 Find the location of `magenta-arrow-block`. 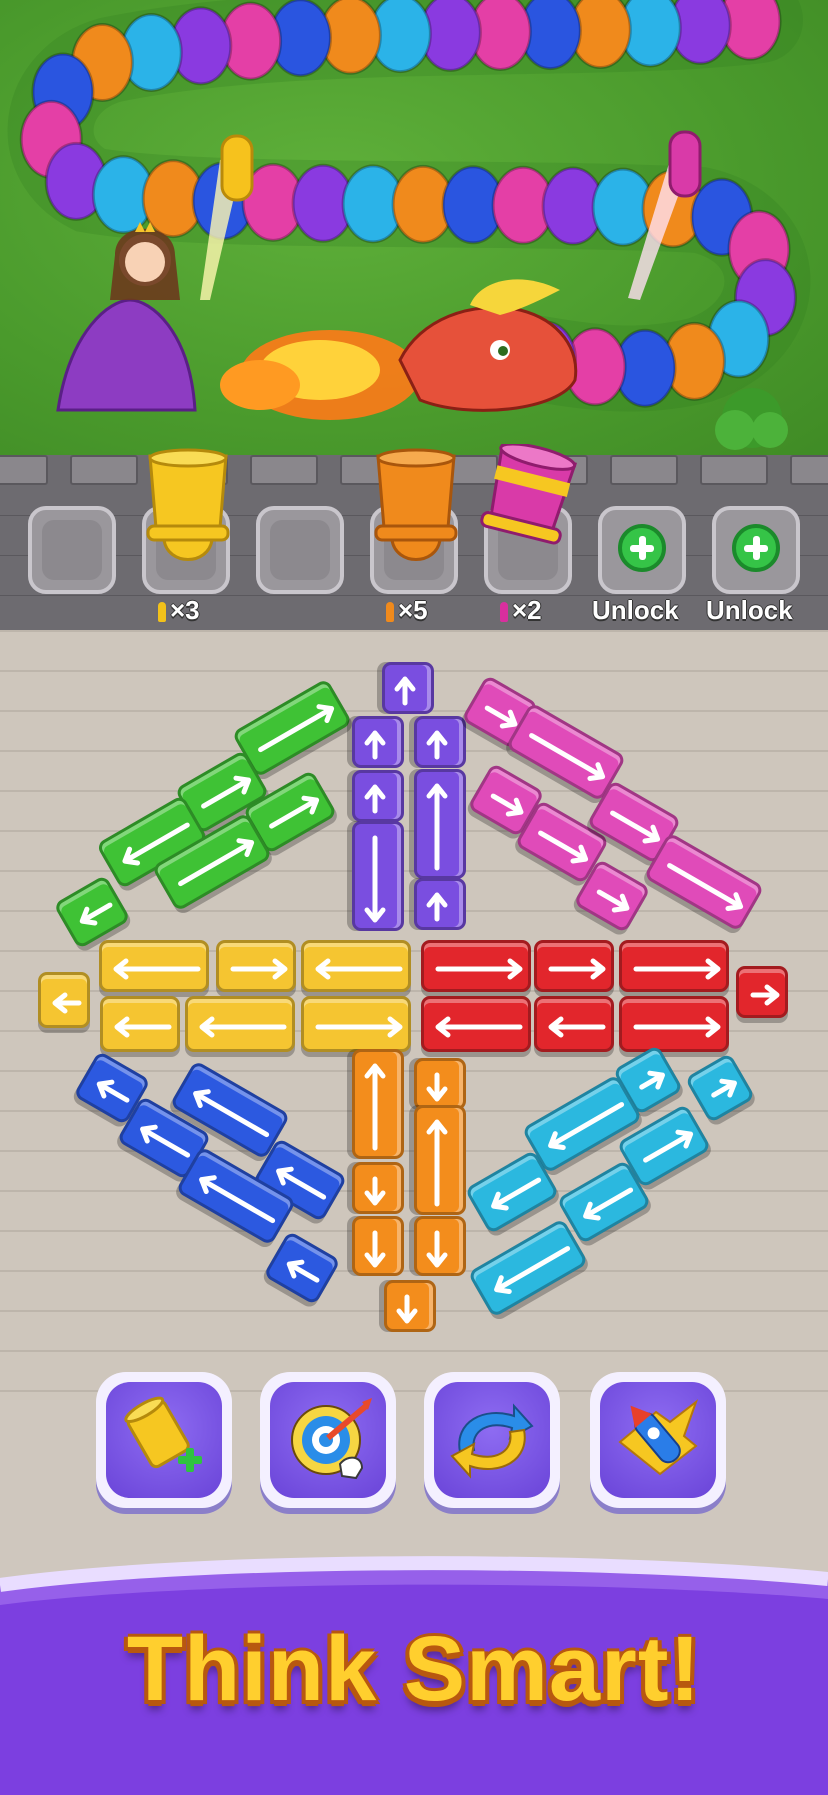

magenta-arrow-block is located at coordinates (704, 882).